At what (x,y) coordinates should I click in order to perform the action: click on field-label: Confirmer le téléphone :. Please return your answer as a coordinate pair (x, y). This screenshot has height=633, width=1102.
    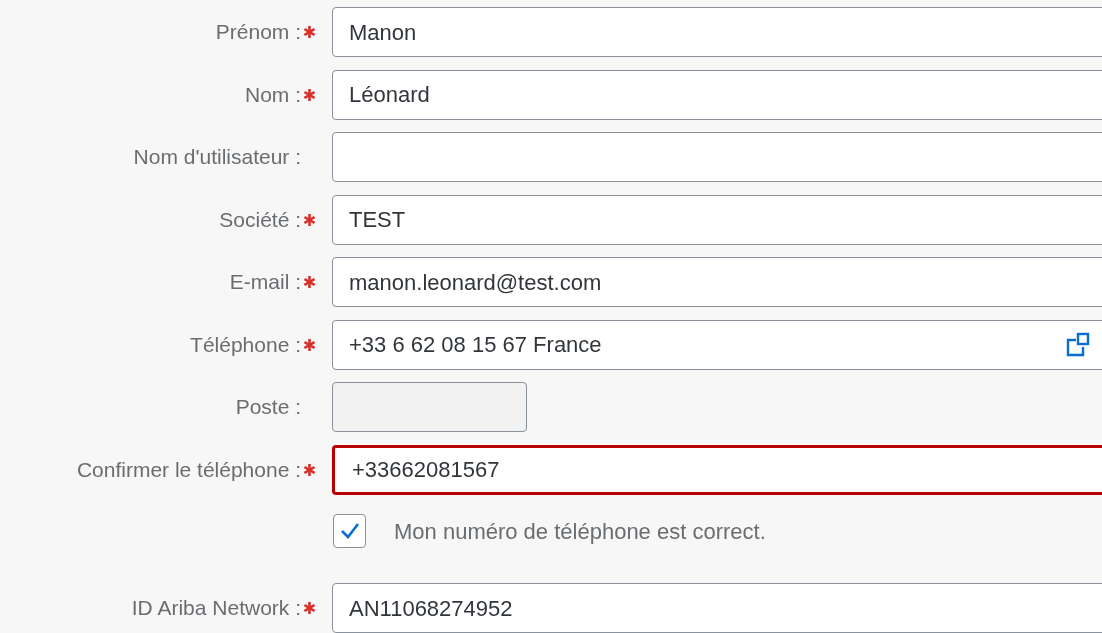
    Looking at the image, I should click on (188, 469).